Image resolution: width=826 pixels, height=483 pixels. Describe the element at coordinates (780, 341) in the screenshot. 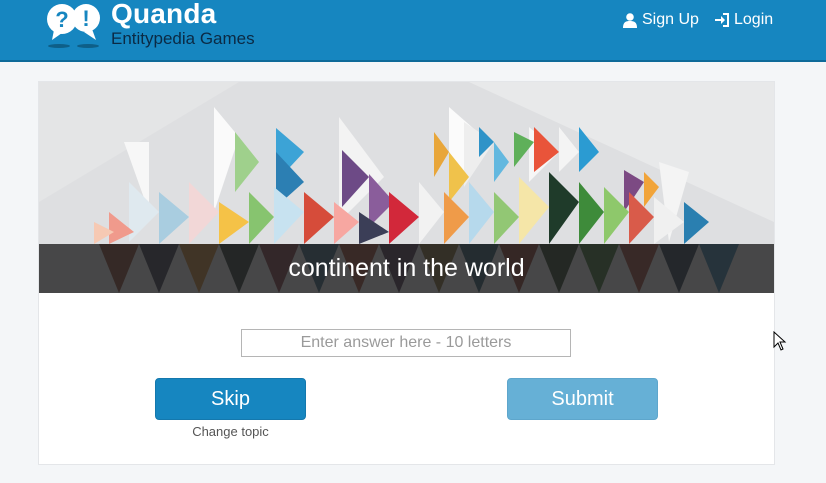

I see `mouse-cursor-icon` at that location.